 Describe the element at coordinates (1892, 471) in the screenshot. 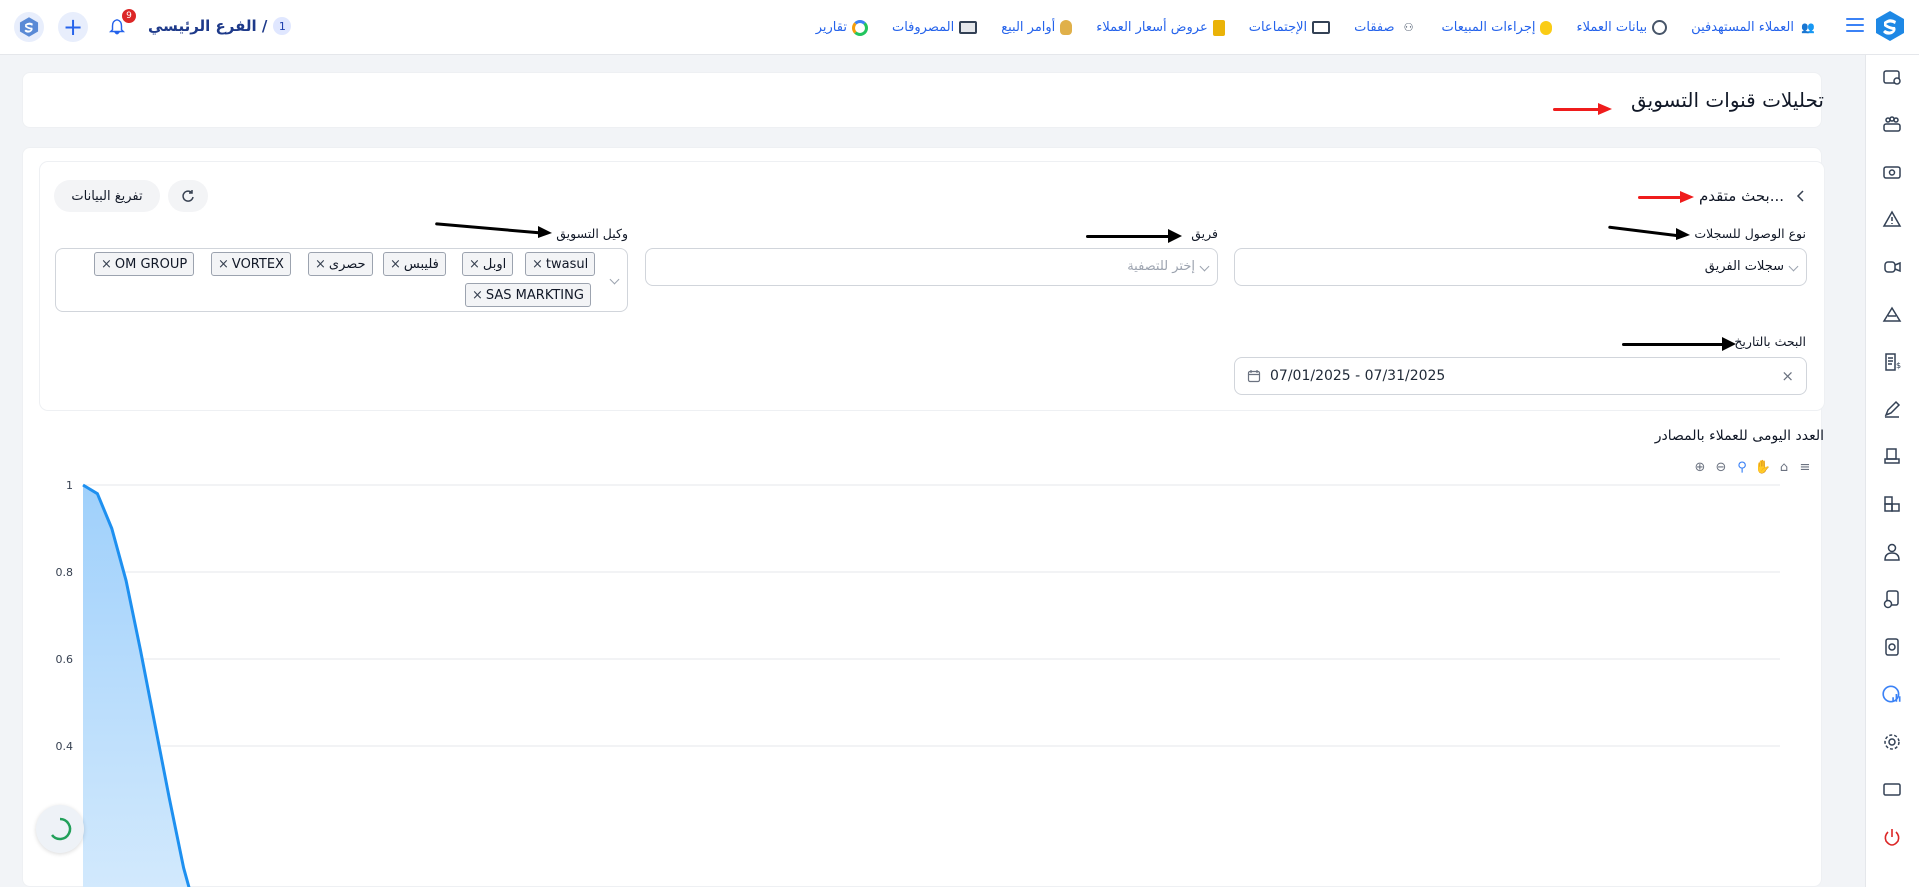

I see `right-sidebar: $` at that location.